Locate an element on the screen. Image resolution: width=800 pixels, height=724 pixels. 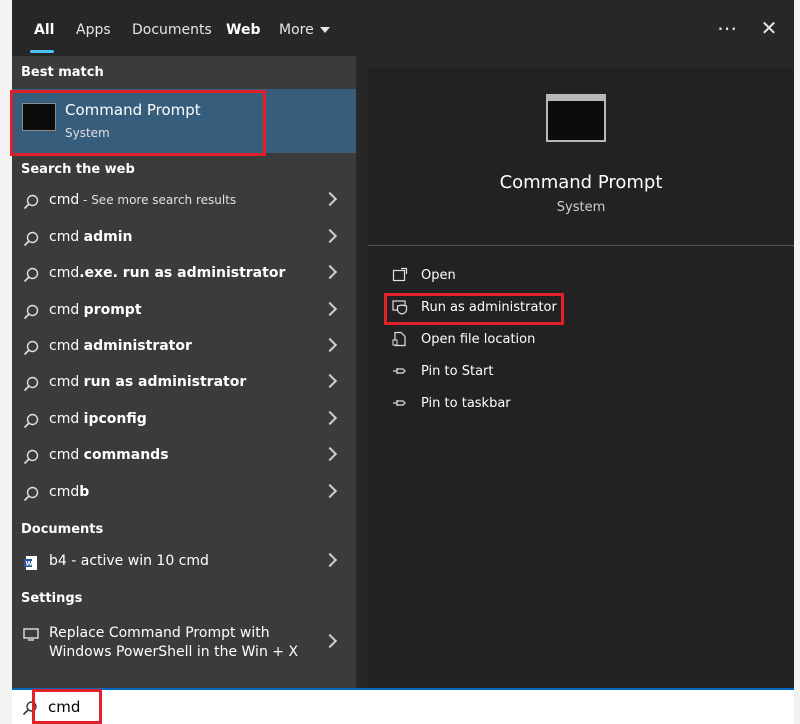
open-icon is located at coordinates (400, 274).